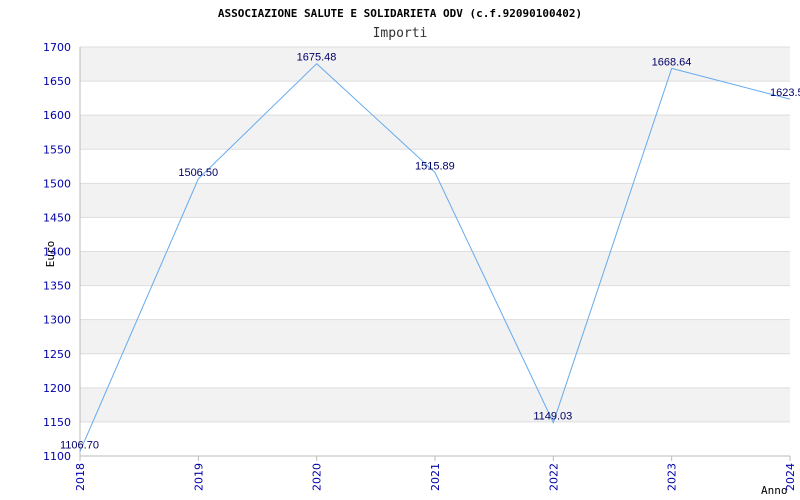 The height and width of the screenshot is (500, 800). I want to click on chart-subtitle: Importi, so click(400, 33).